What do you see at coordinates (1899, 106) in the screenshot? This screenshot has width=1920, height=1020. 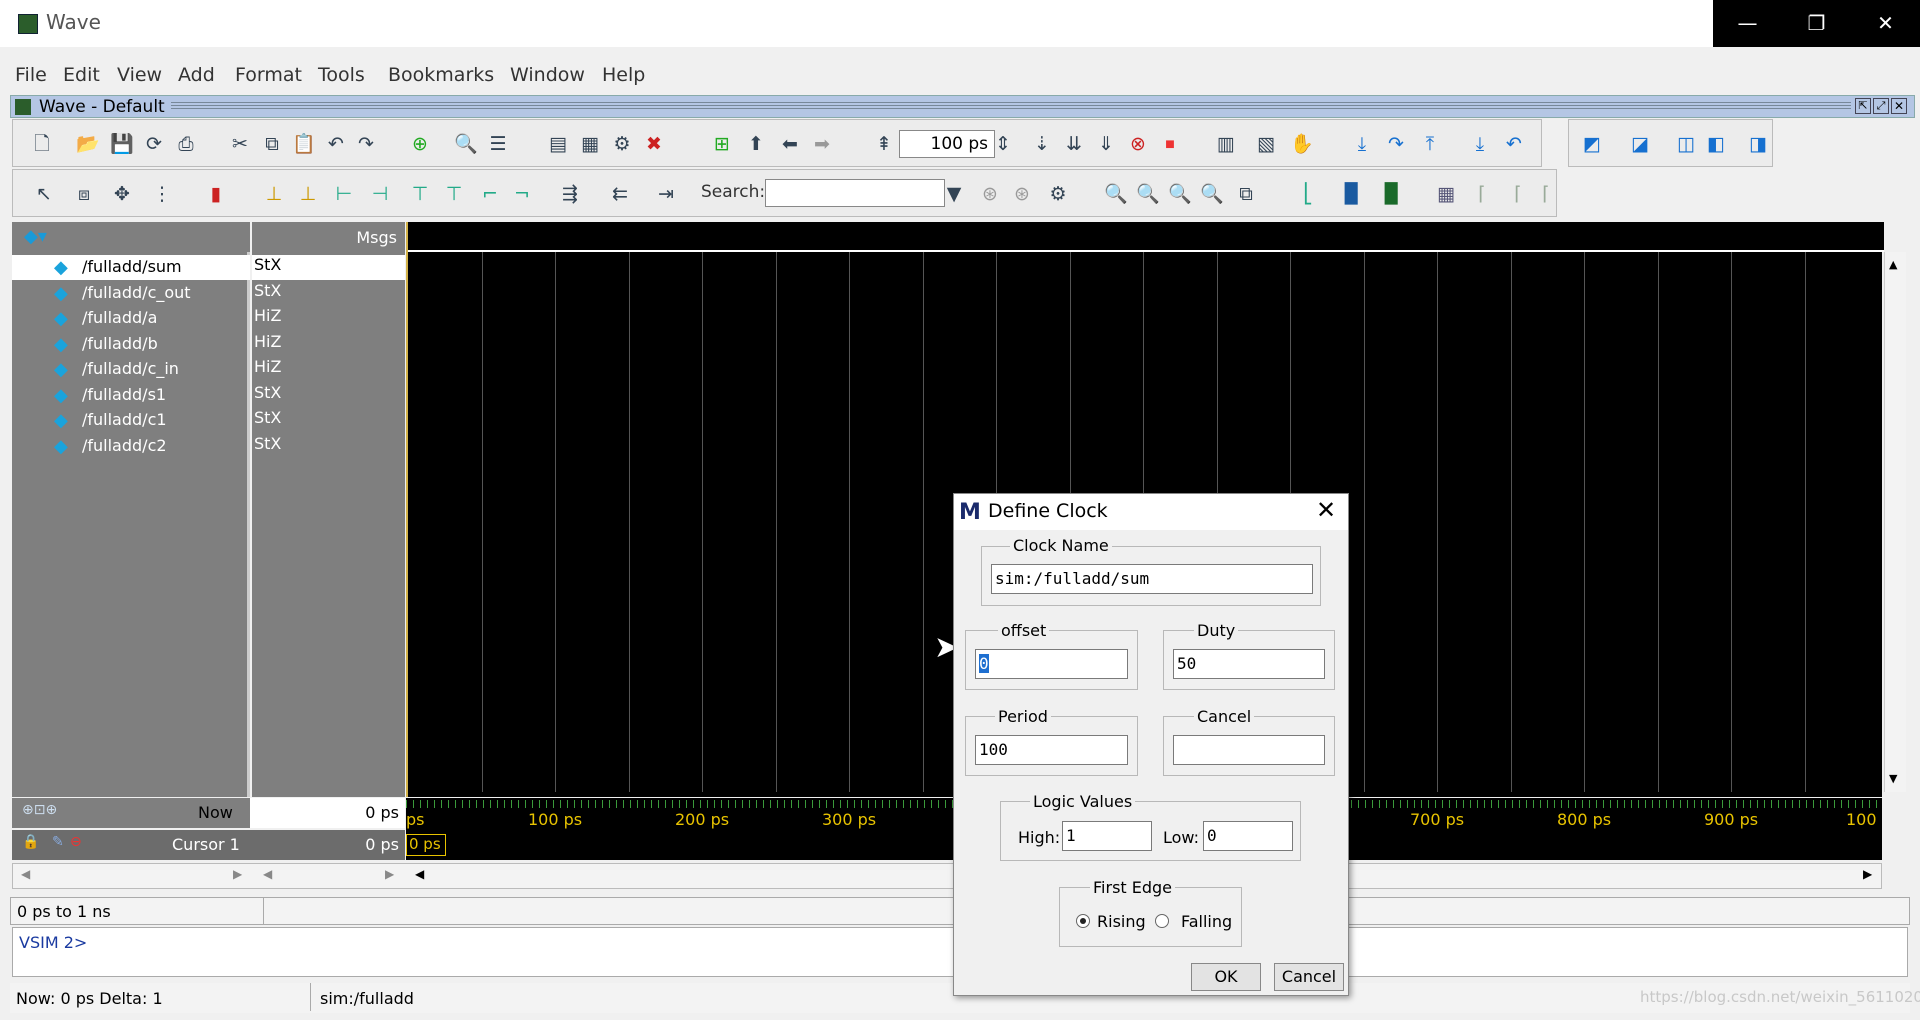 I see `close-pane-icon: ✕` at bounding box center [1899, 106].